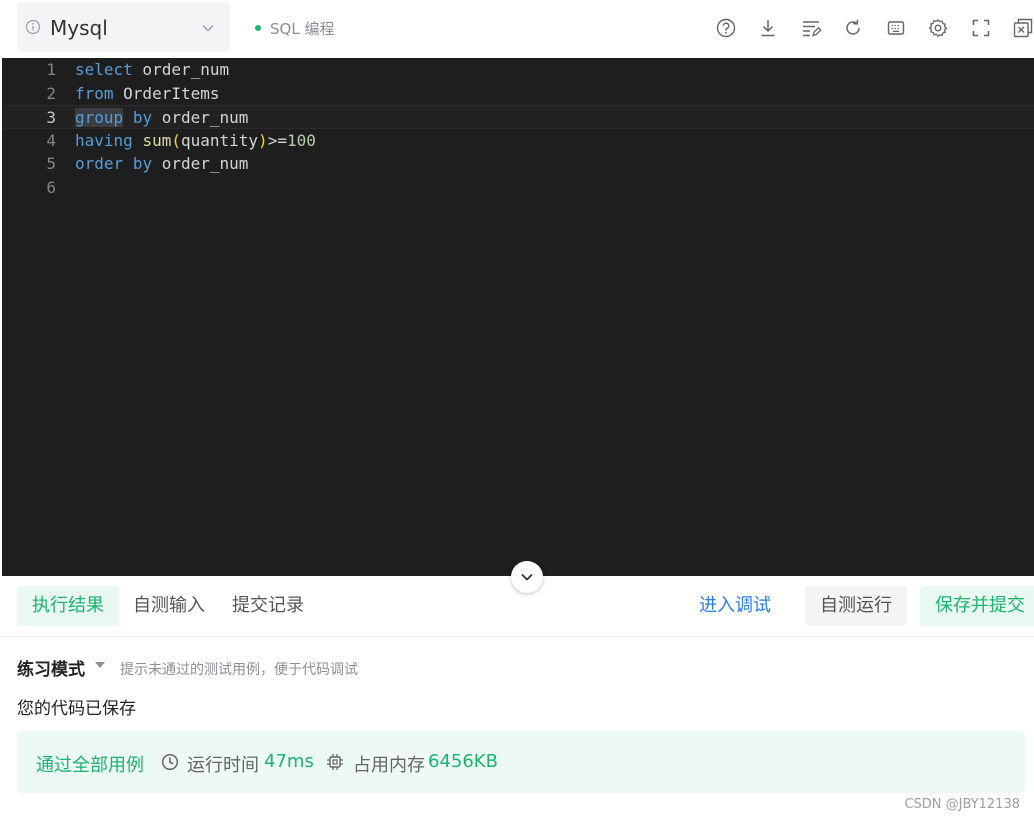 The height and width of the screenshot is (820, 1034). Describe the element at coordinates (166, 93) in the screenshot. I see `code-token: OrderItems` at that location.